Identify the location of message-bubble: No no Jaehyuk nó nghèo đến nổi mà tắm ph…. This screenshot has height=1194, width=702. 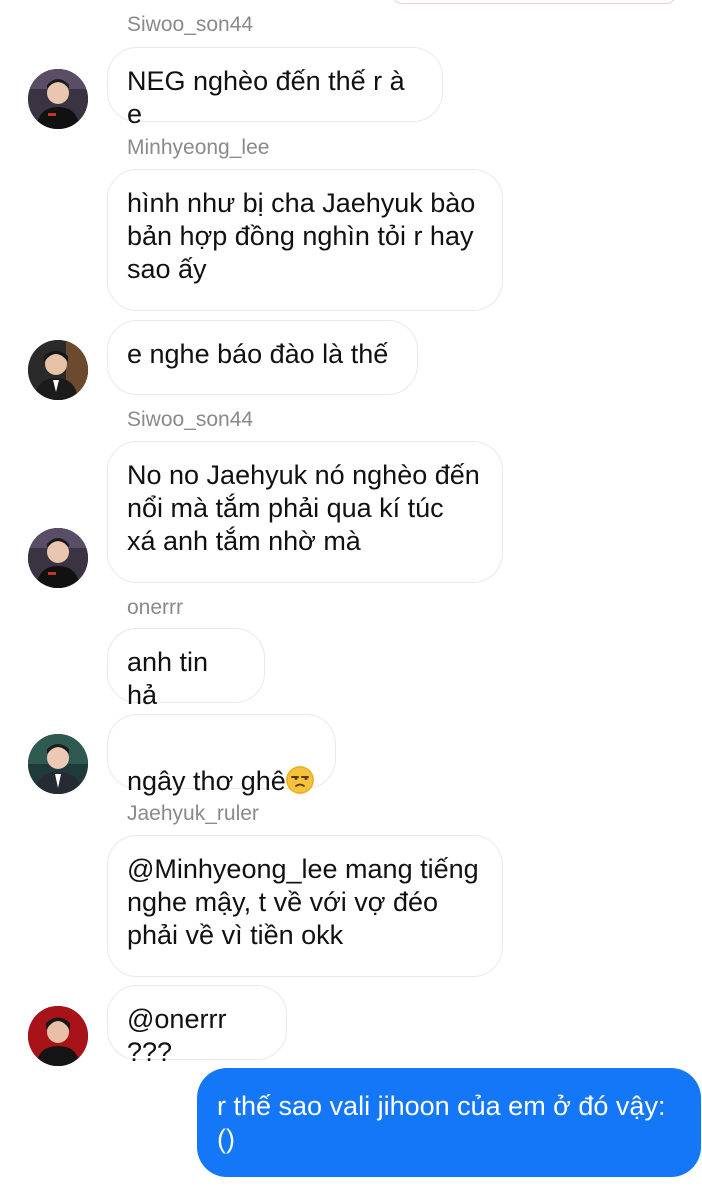
(305, 512).